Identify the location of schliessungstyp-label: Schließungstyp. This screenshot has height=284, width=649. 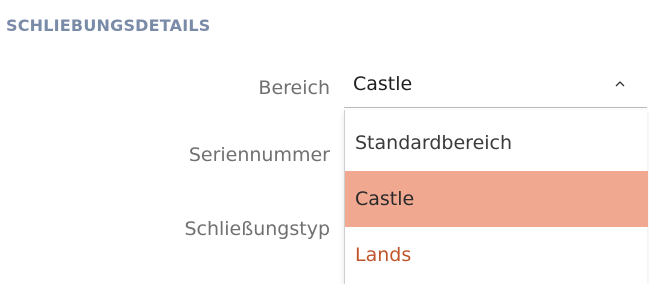
(257, 229).